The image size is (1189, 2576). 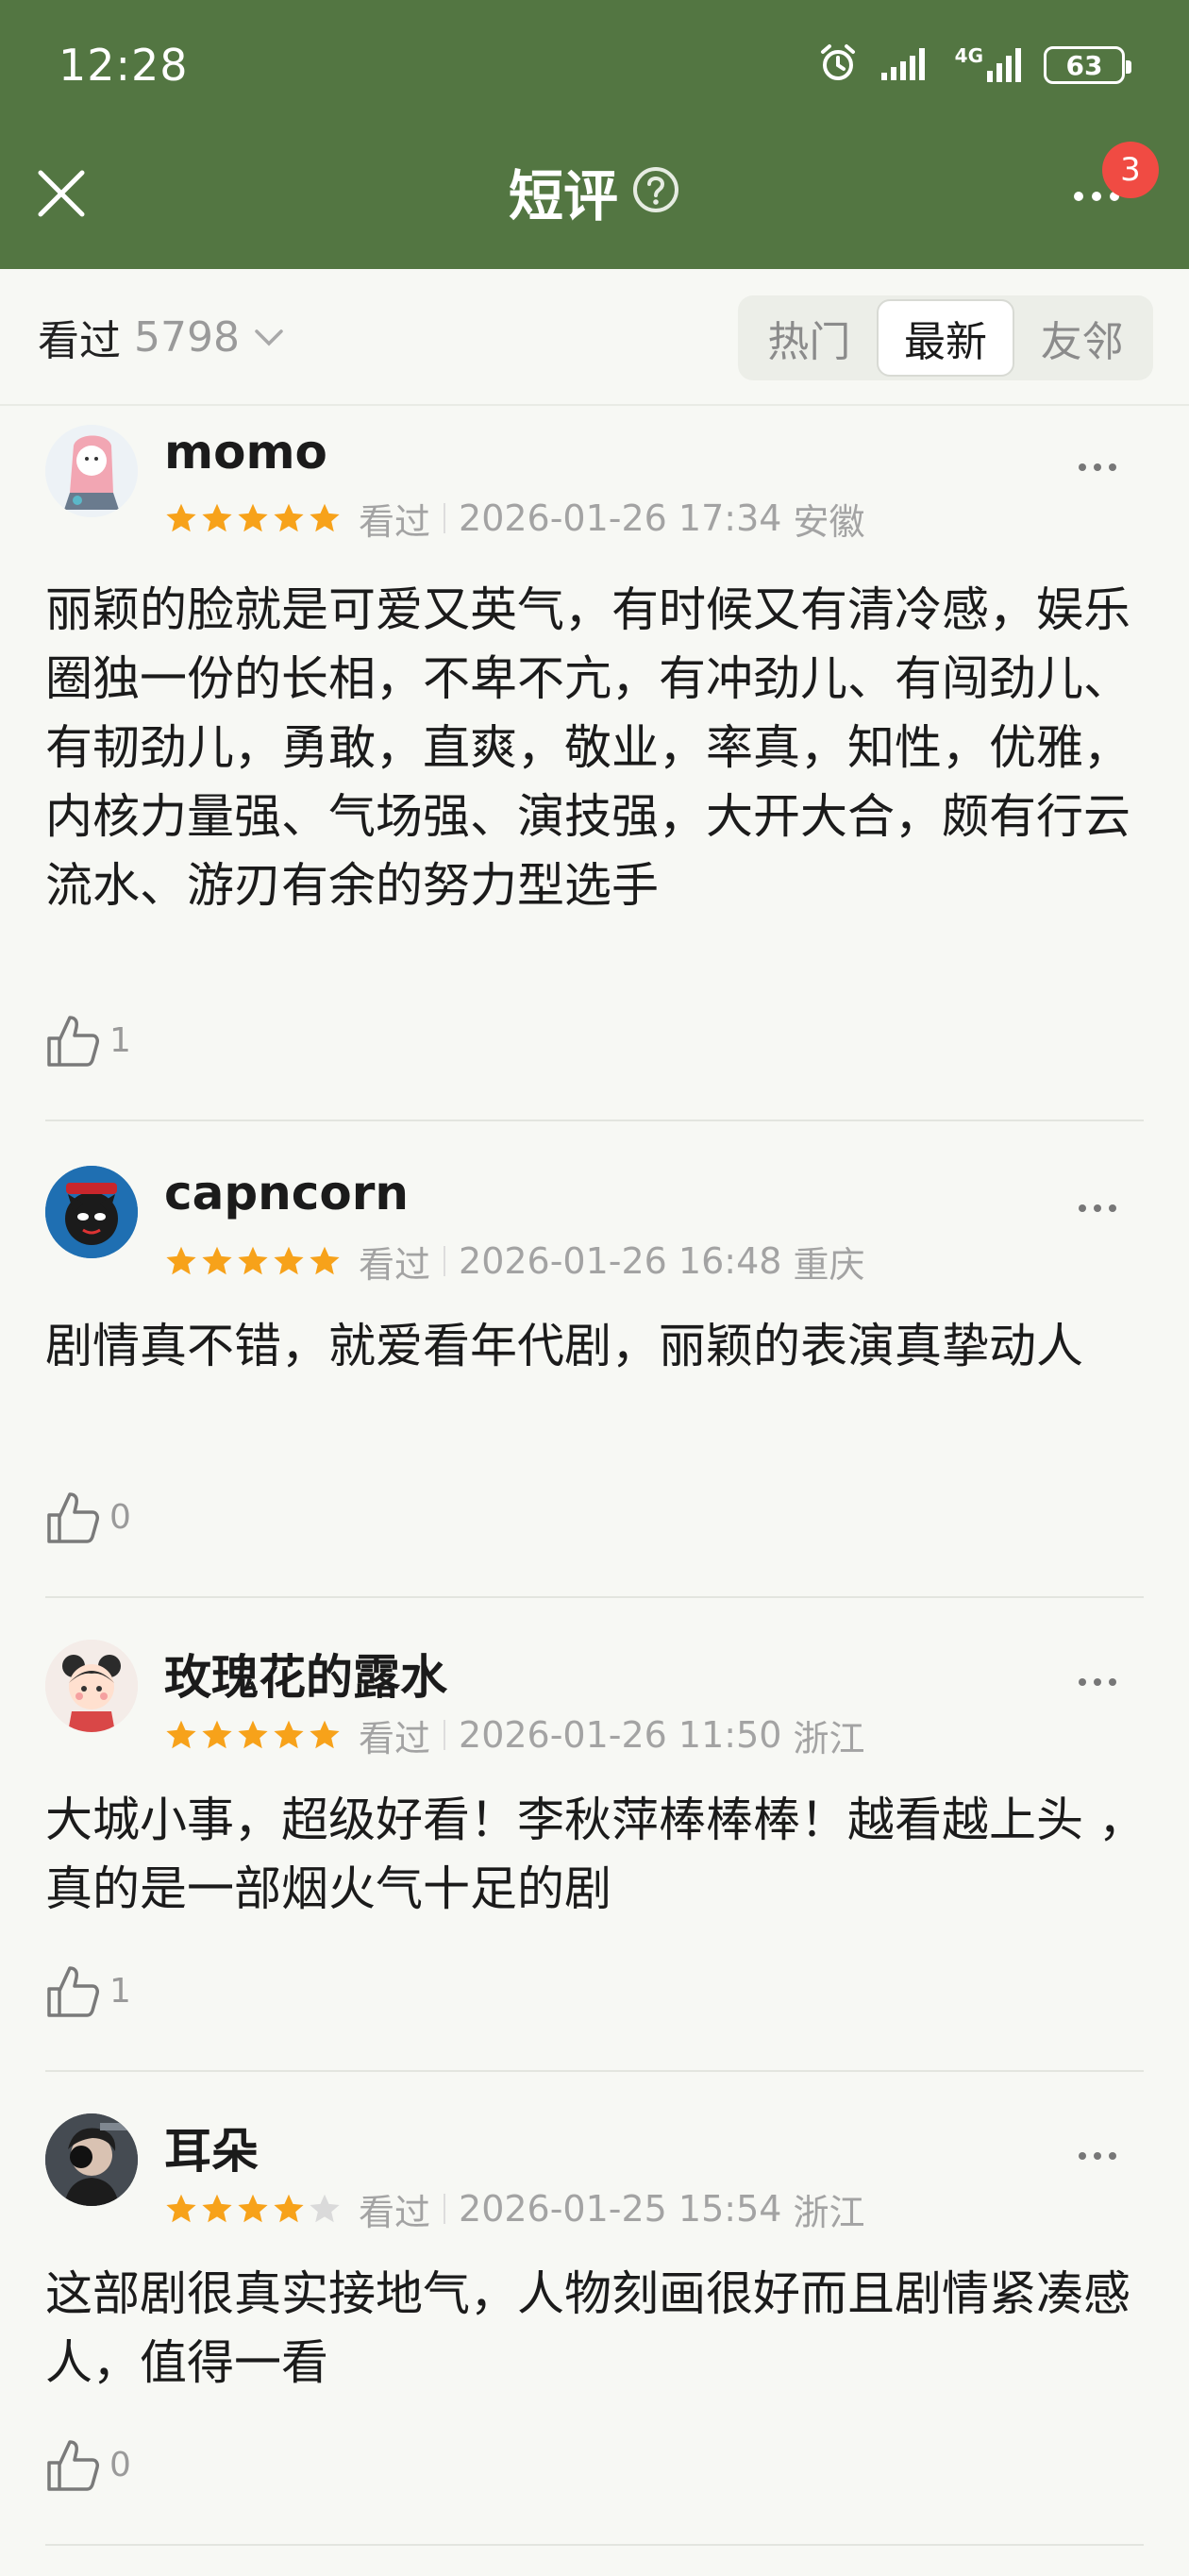 I want to click on review-text: 大城小事，超级好看！李秋萍棒棒棒！越看越上头 ，真的是一部烟火气十足的剧, so click(x=596, y=1855).